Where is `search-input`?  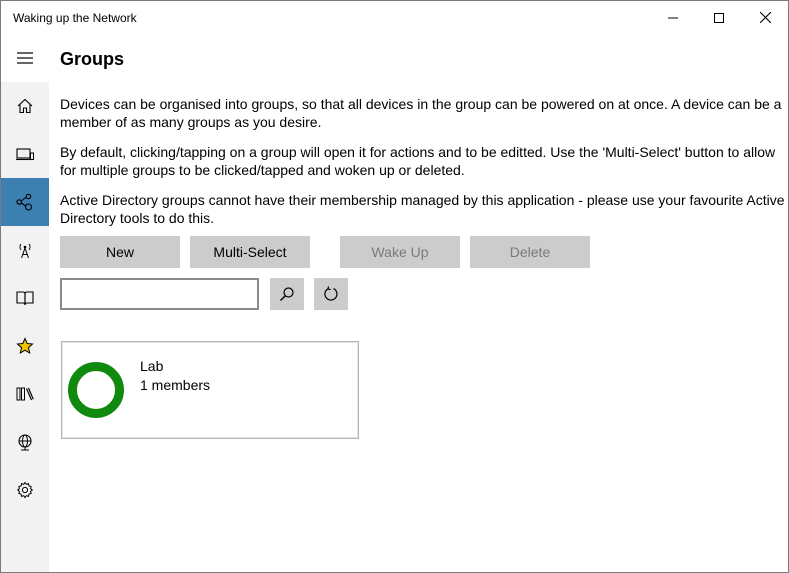 search-input is located at coordinates (159, 294).